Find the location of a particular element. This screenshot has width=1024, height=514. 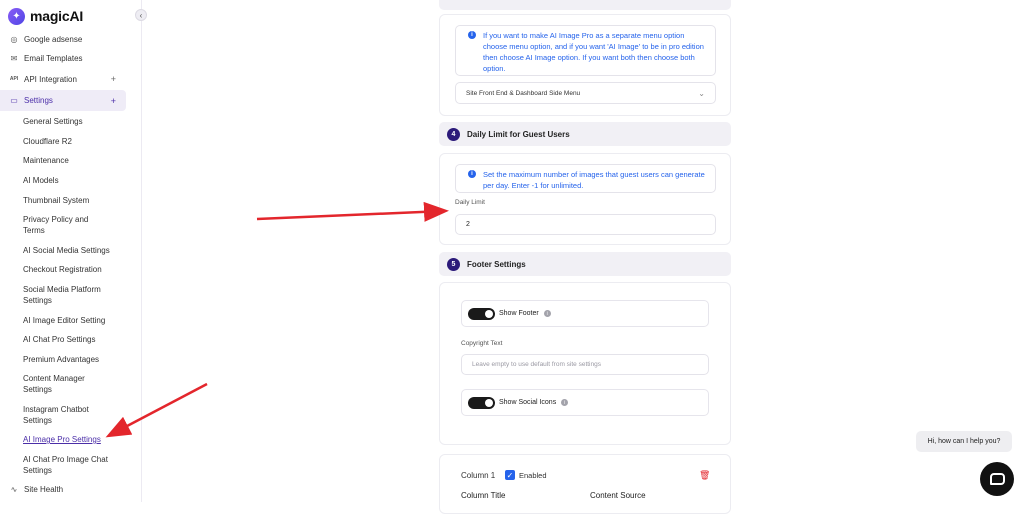

enabled-checkbox: ✓ is located at coordinates (510, 475).